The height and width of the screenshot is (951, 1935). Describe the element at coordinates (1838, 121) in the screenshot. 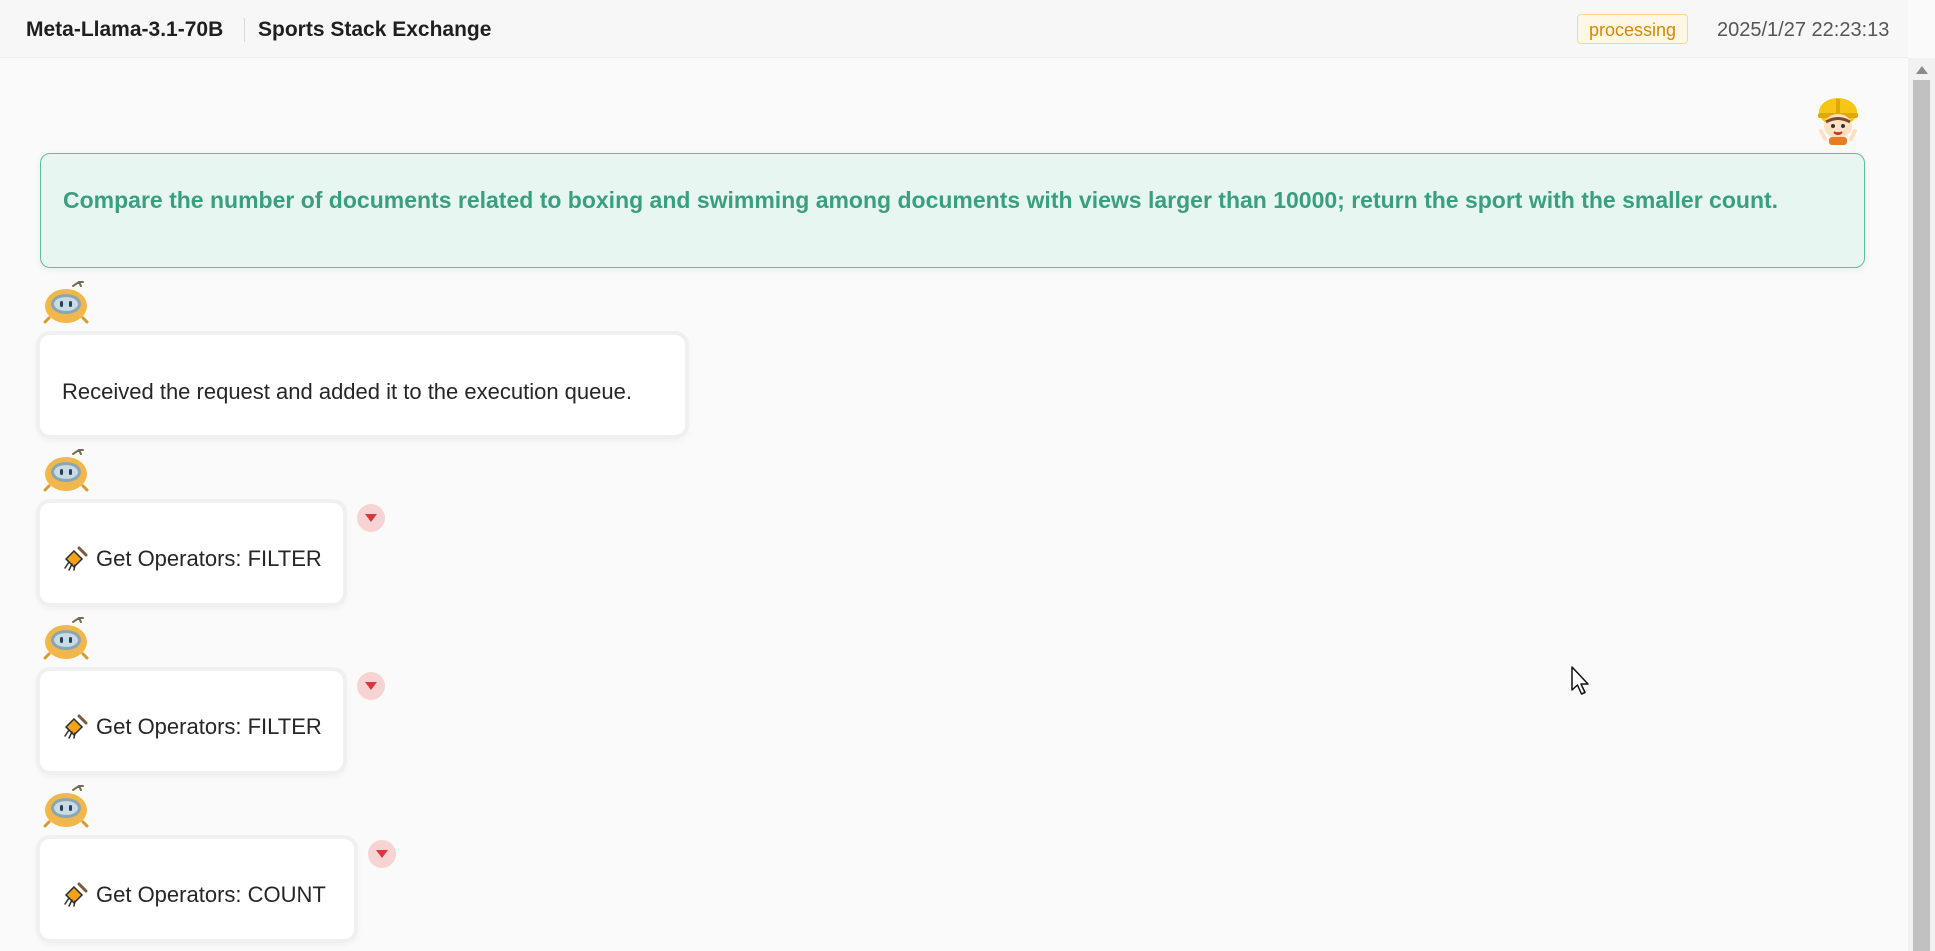

I see `user-avatar-icon` at that location.